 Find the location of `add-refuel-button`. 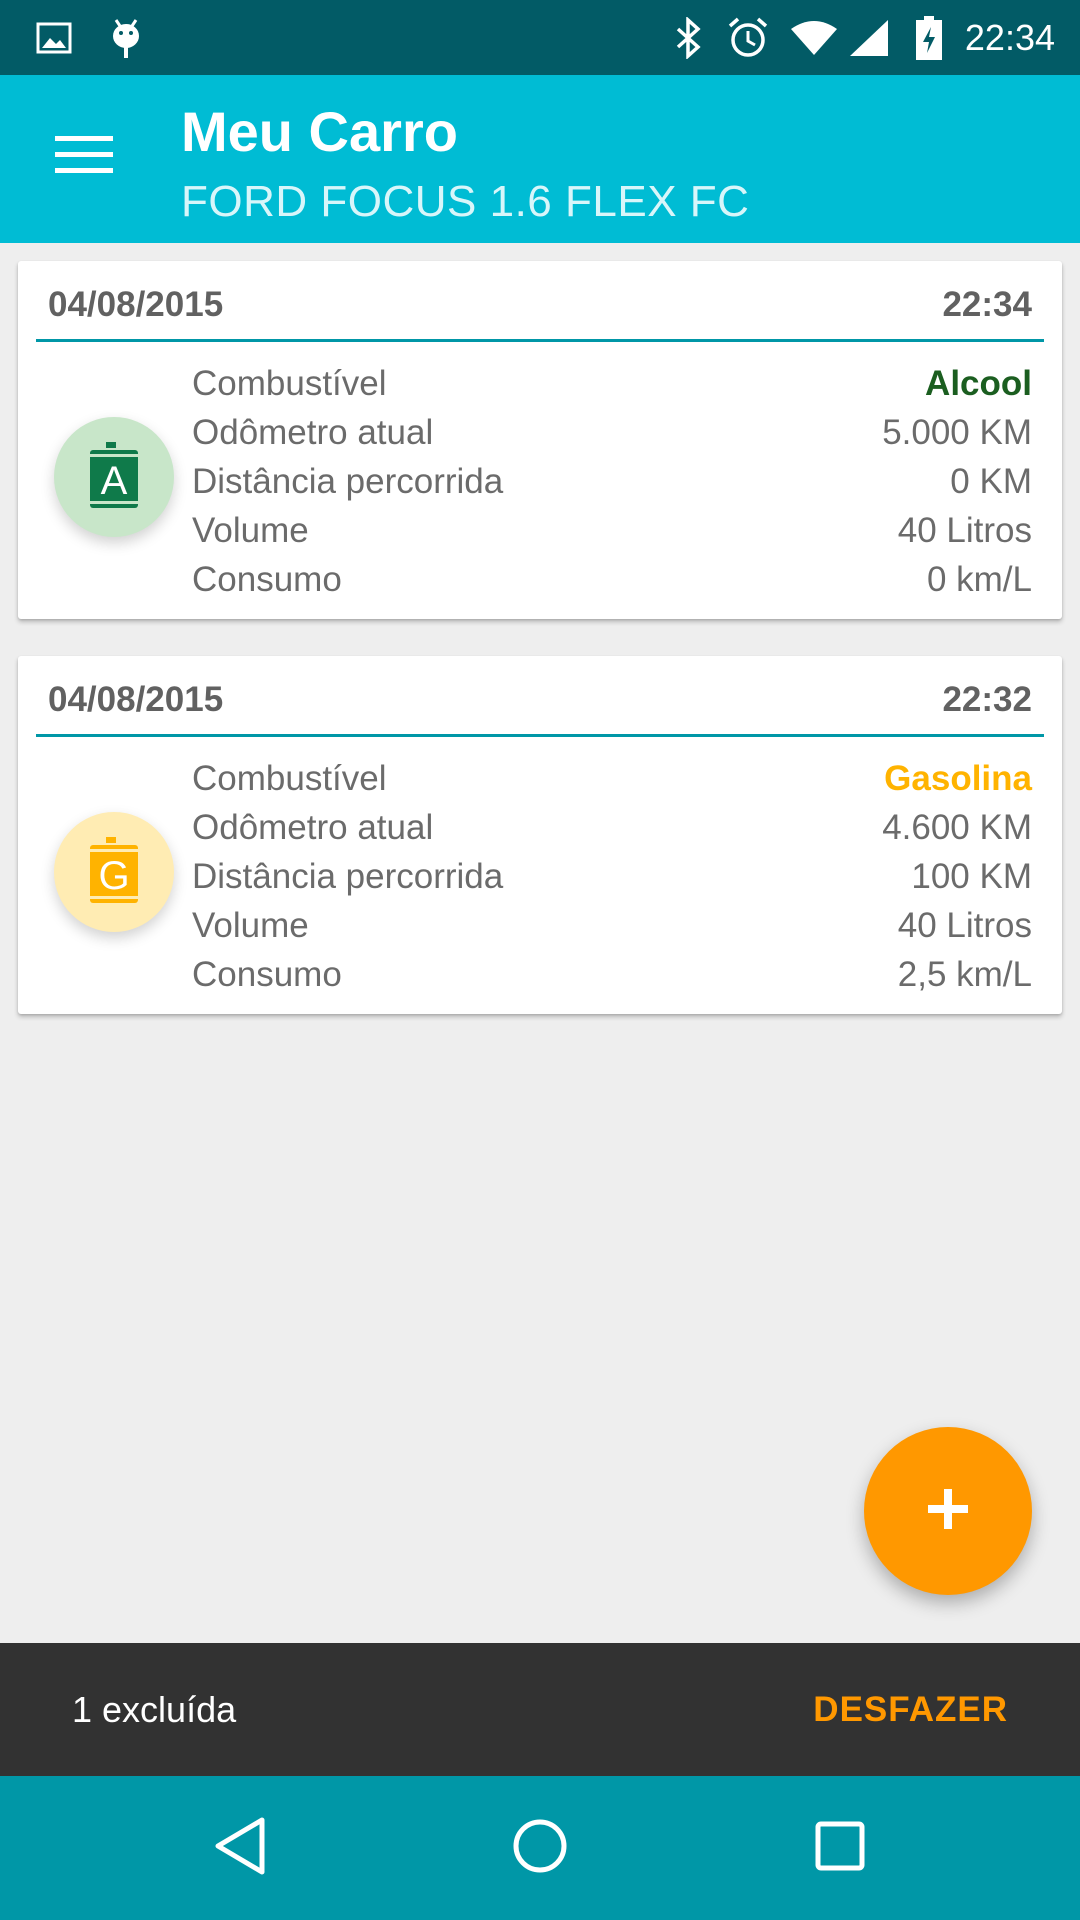

add-refuel-button is located at coordinates (948, 1511).